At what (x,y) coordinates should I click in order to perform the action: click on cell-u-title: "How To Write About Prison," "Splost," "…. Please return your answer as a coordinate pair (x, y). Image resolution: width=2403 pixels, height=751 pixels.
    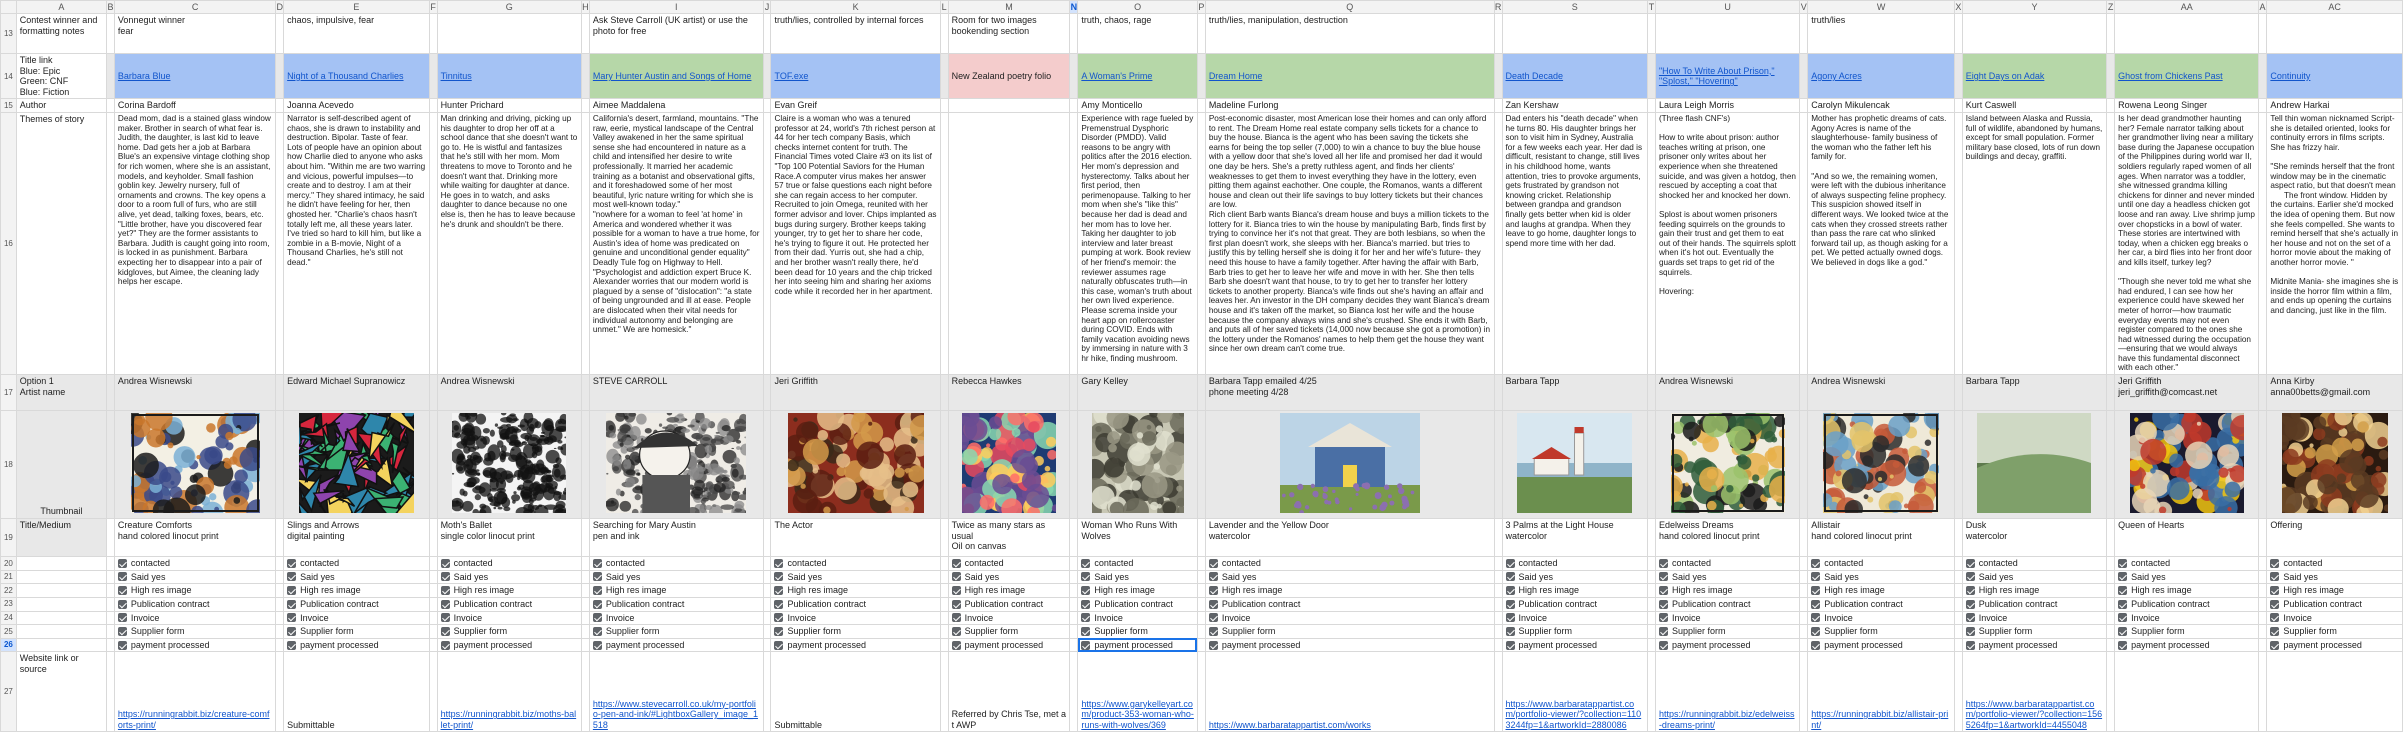
    Looking at the image, I should click on (1727, 76).